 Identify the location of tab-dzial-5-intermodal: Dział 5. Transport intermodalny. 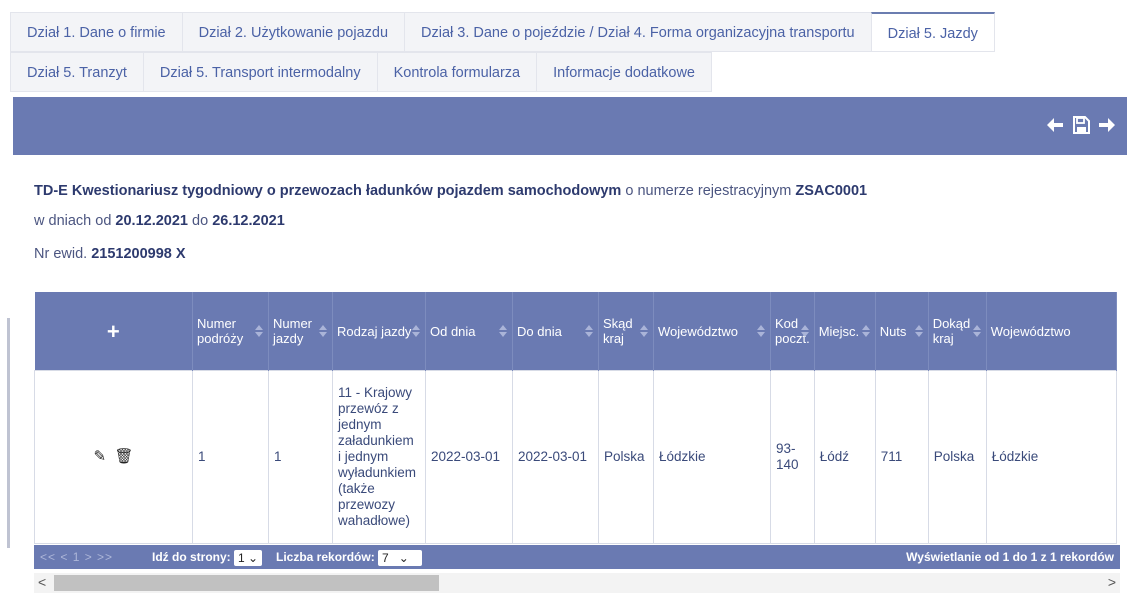
(259, 72).